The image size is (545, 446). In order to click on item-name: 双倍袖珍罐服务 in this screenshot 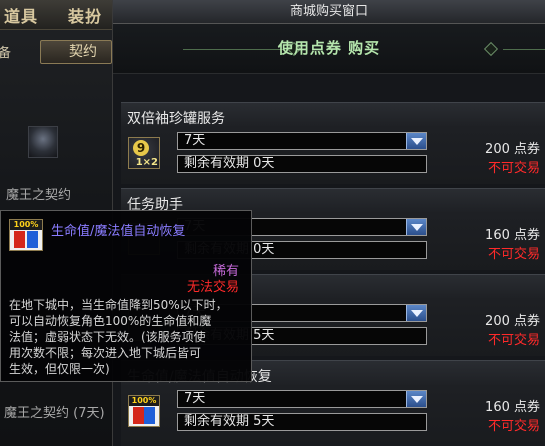, I will do `click(176, 119)`.